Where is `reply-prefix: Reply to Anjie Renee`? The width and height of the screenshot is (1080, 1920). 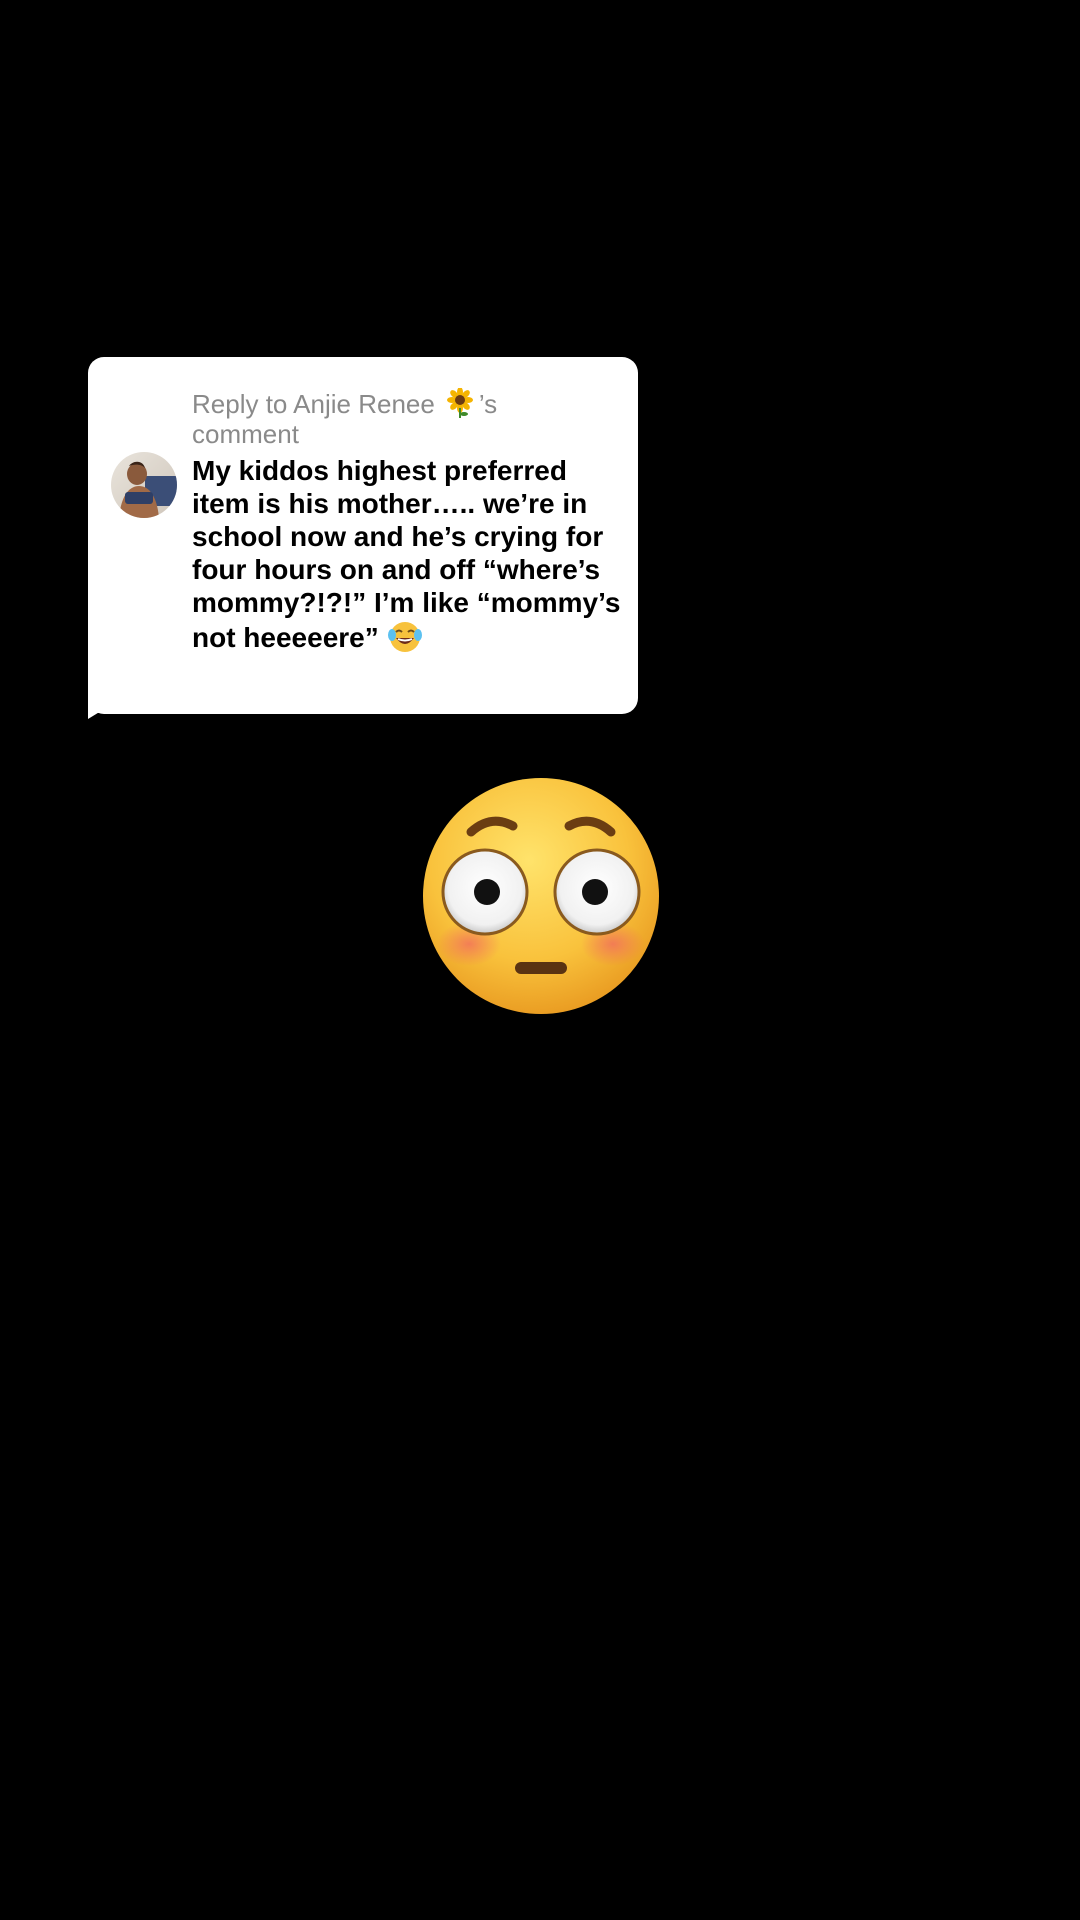
reply-prefix: Reply to Anjie Renee is located at coordinates (313, 404).